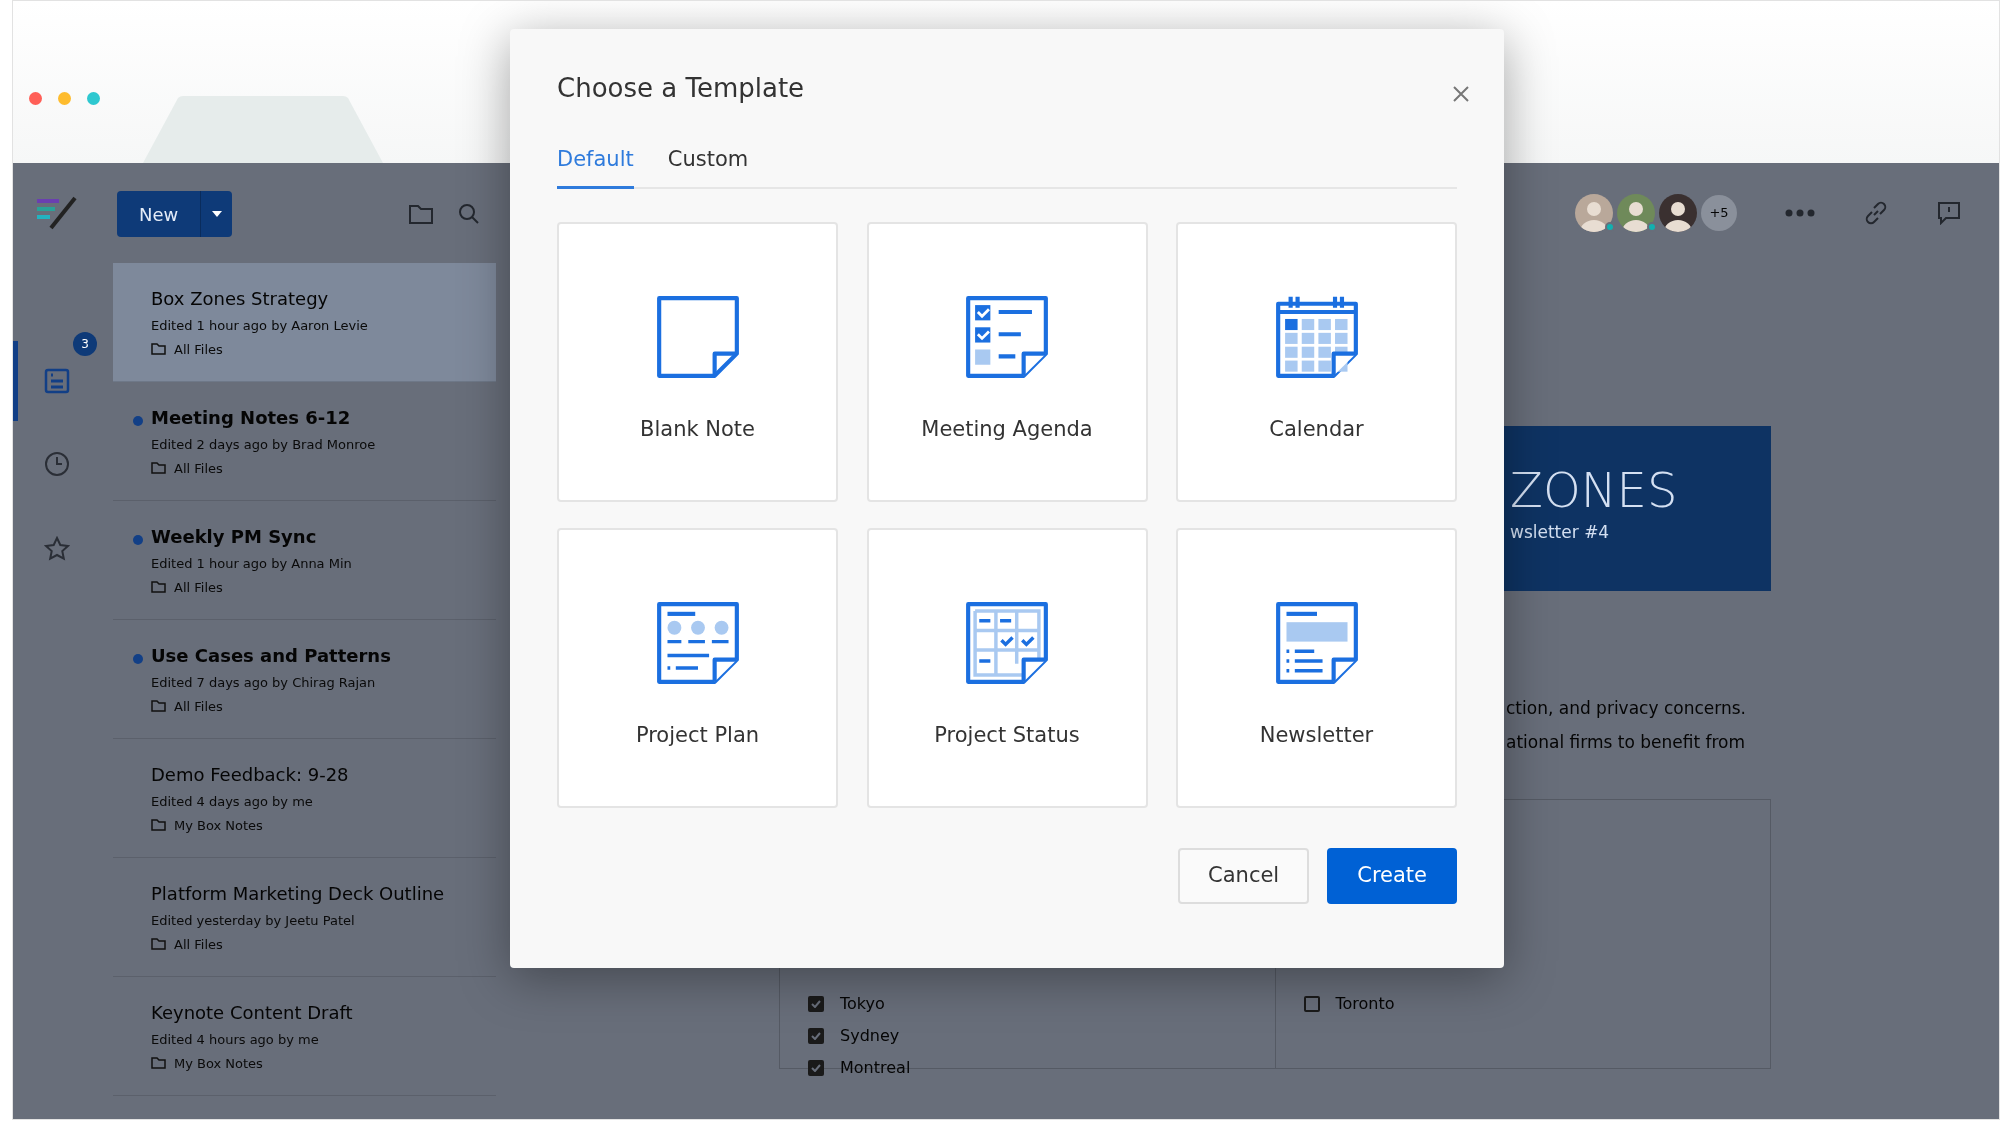  I want to click on note-item: Keynote Content Draft Edited 4 hours ago by me My Box Notes, so click(304, 1036).